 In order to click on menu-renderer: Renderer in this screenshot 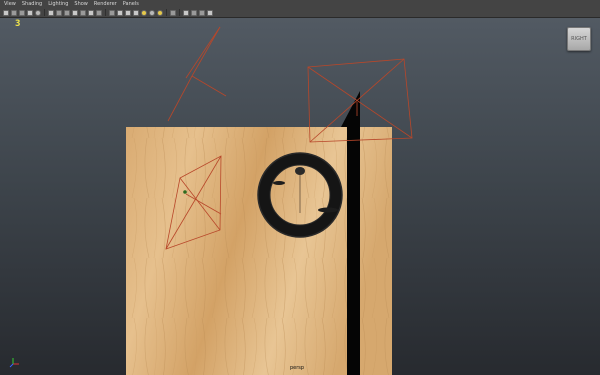, I will do `click(105, 4)`.